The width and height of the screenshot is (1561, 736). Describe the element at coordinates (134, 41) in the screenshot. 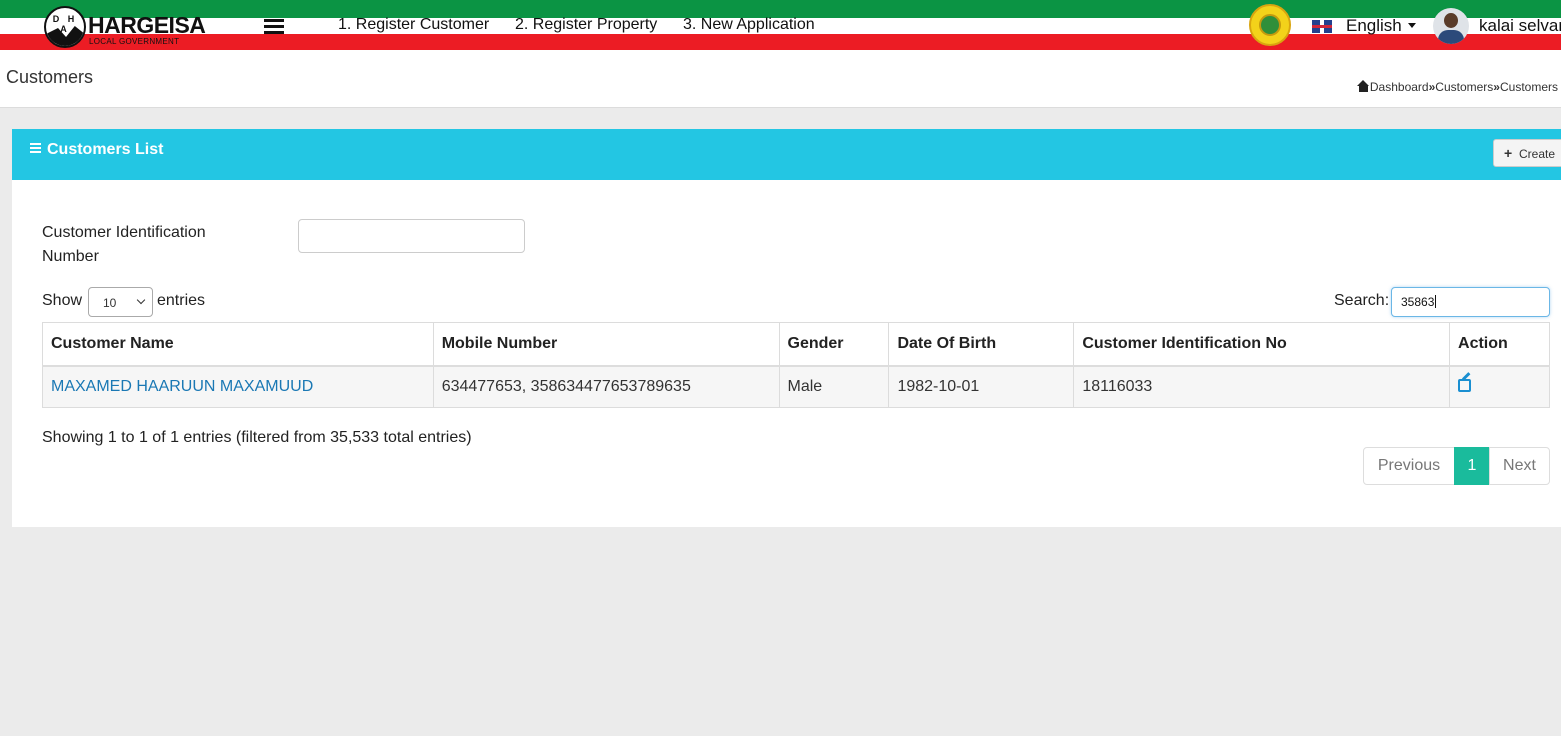

I see `logo-subtitle: LOCAL GOVERNMENT` at that location.